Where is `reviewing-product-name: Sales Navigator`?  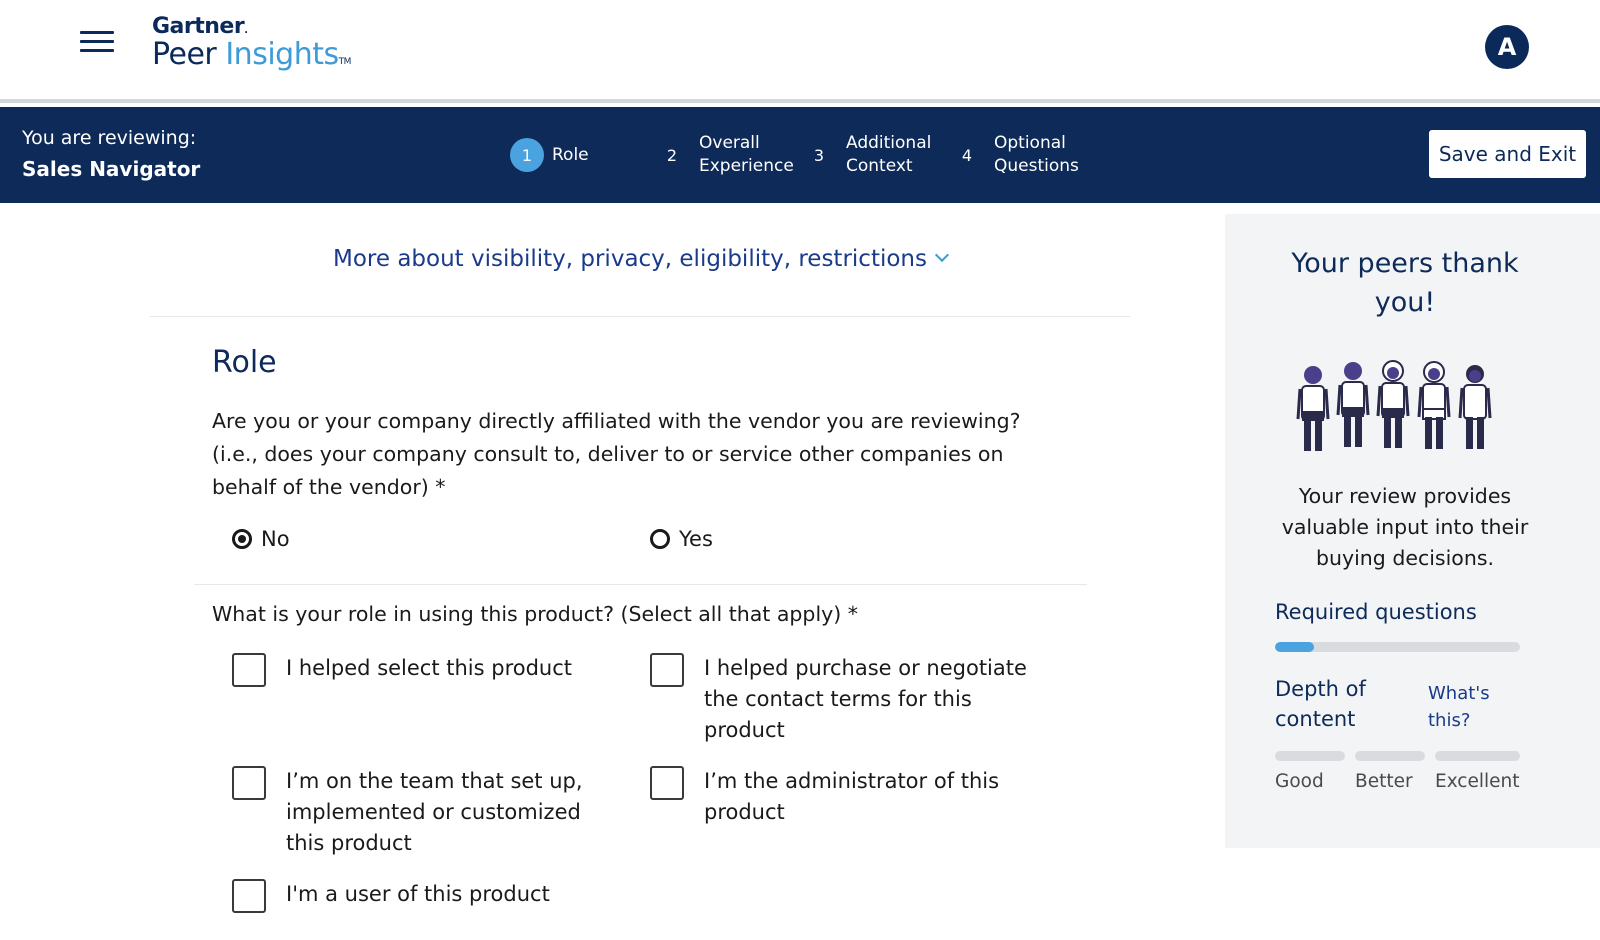 reviewing-product-name: Sales Navigator is located at coordinates (111, 169).